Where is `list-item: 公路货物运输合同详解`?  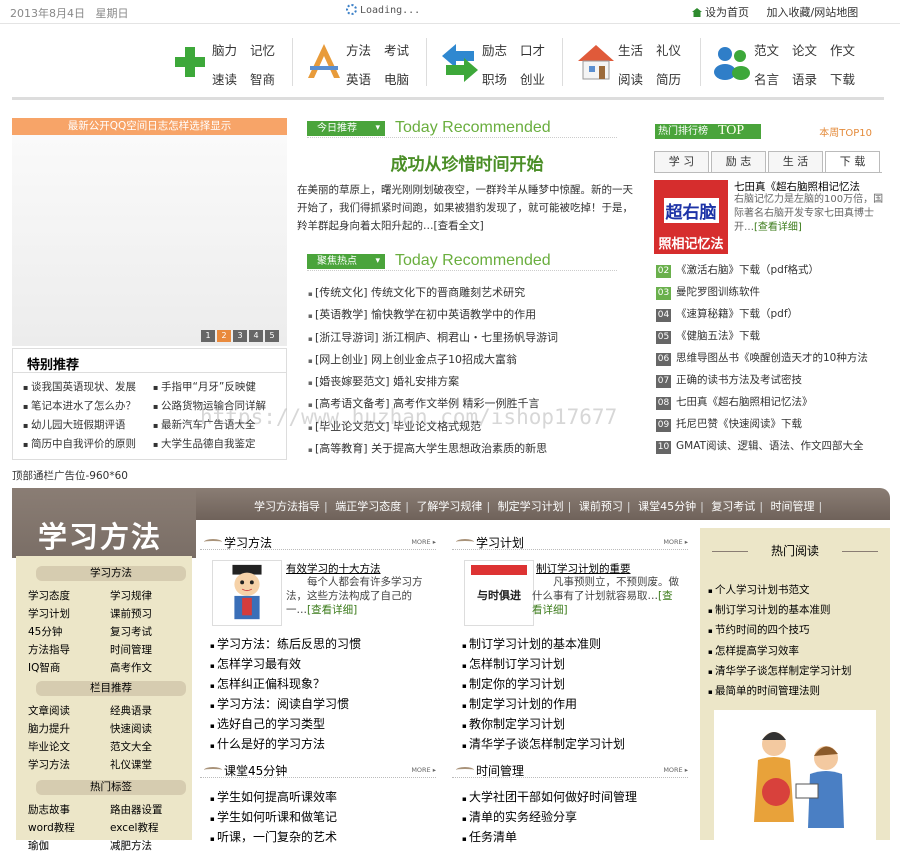 list-item: 公路货物运输合同详解 is located at coordinates (218, 405).